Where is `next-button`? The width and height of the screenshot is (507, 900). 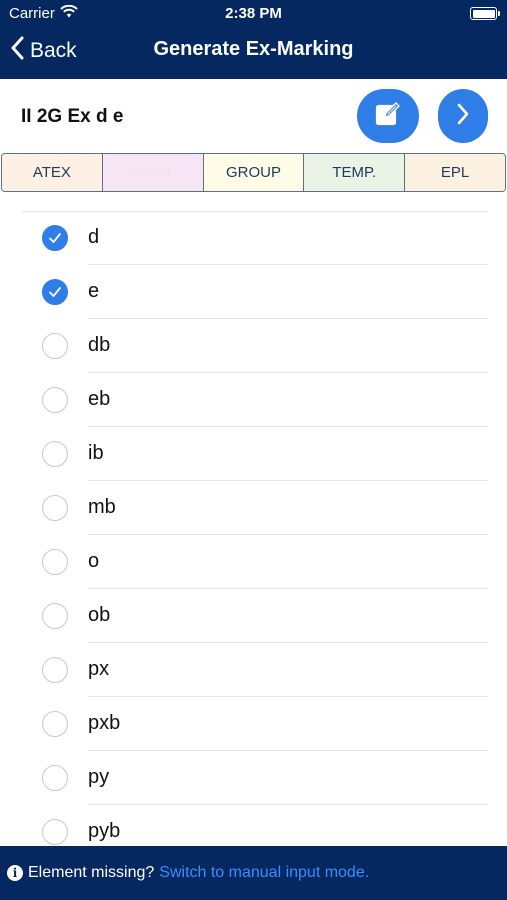
next-button is located at coordinates (463, 116).